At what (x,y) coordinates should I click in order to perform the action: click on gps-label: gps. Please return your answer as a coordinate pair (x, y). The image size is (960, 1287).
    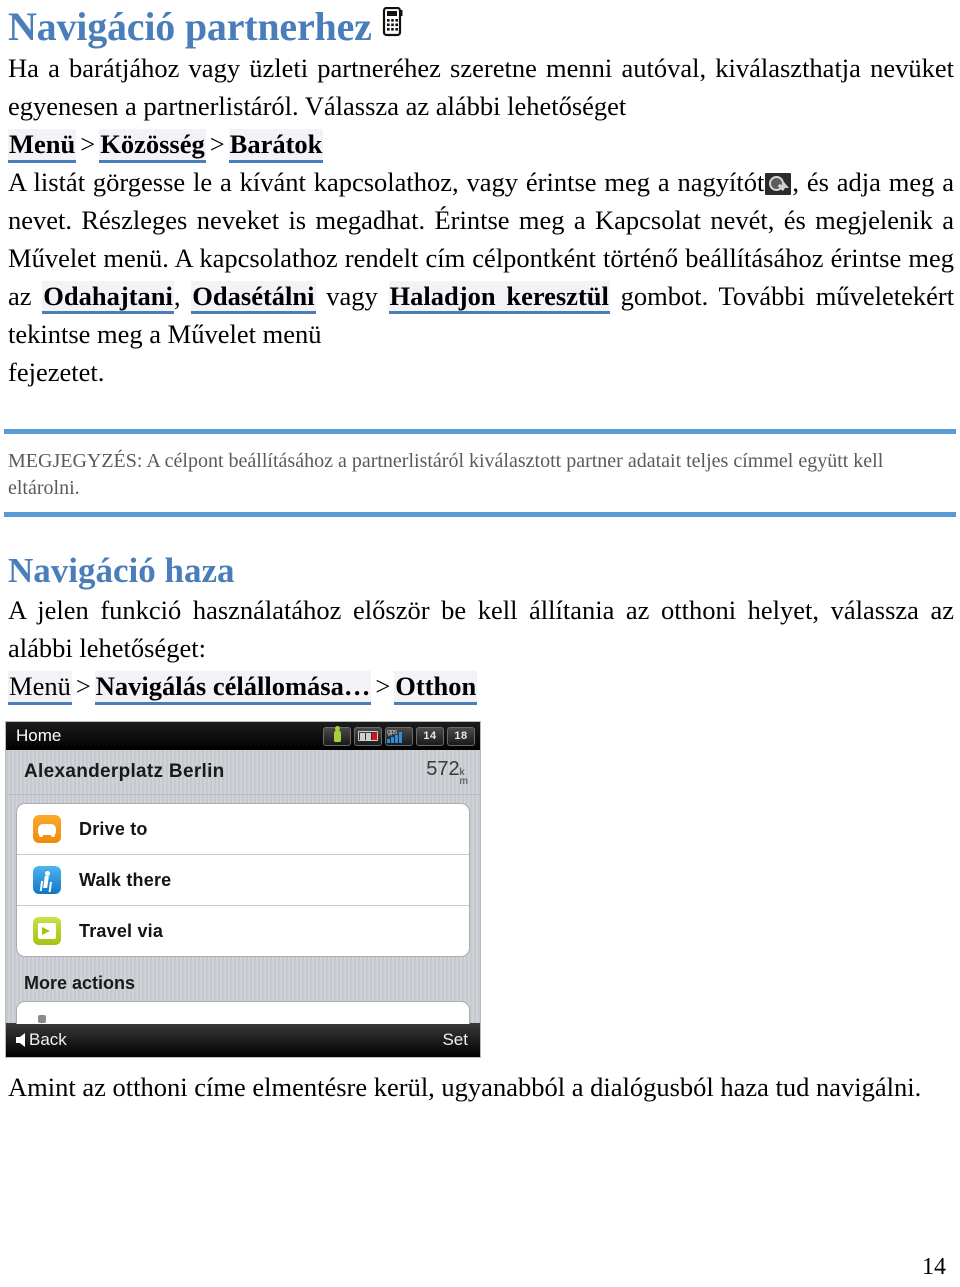
    Looking at the image, I should click on (392, 732).